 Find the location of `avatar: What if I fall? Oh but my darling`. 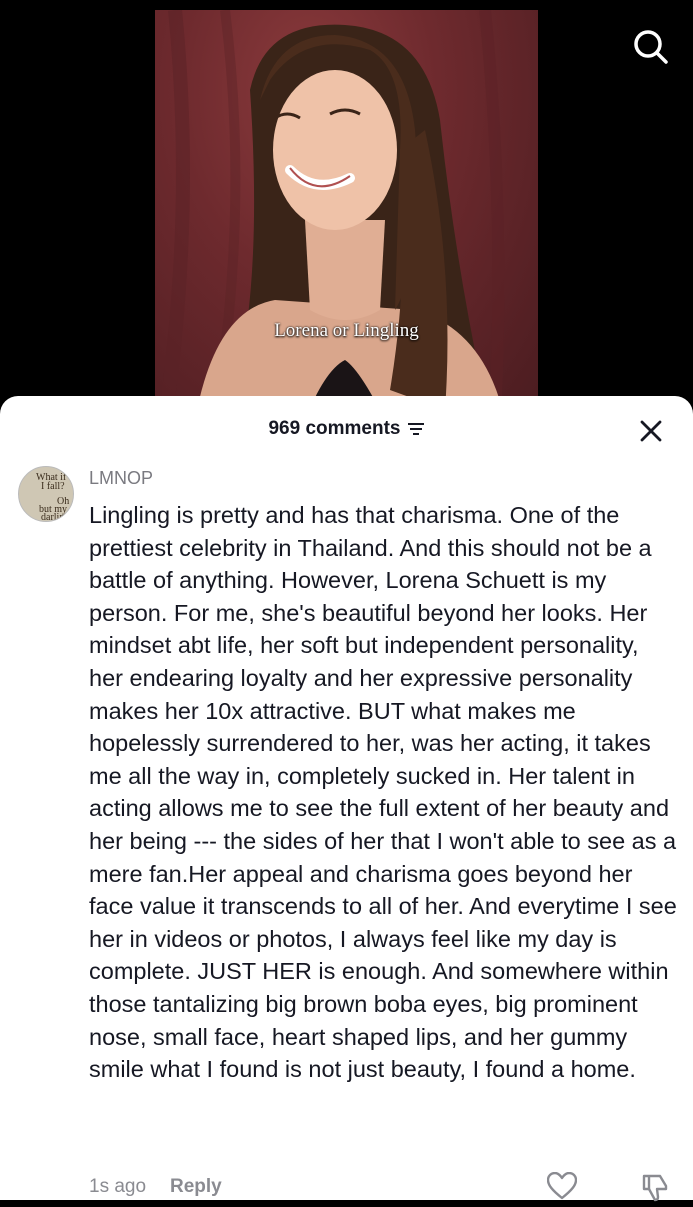

avatar: What if I fall? Oh but my darling is located at coordinates (46, 494).